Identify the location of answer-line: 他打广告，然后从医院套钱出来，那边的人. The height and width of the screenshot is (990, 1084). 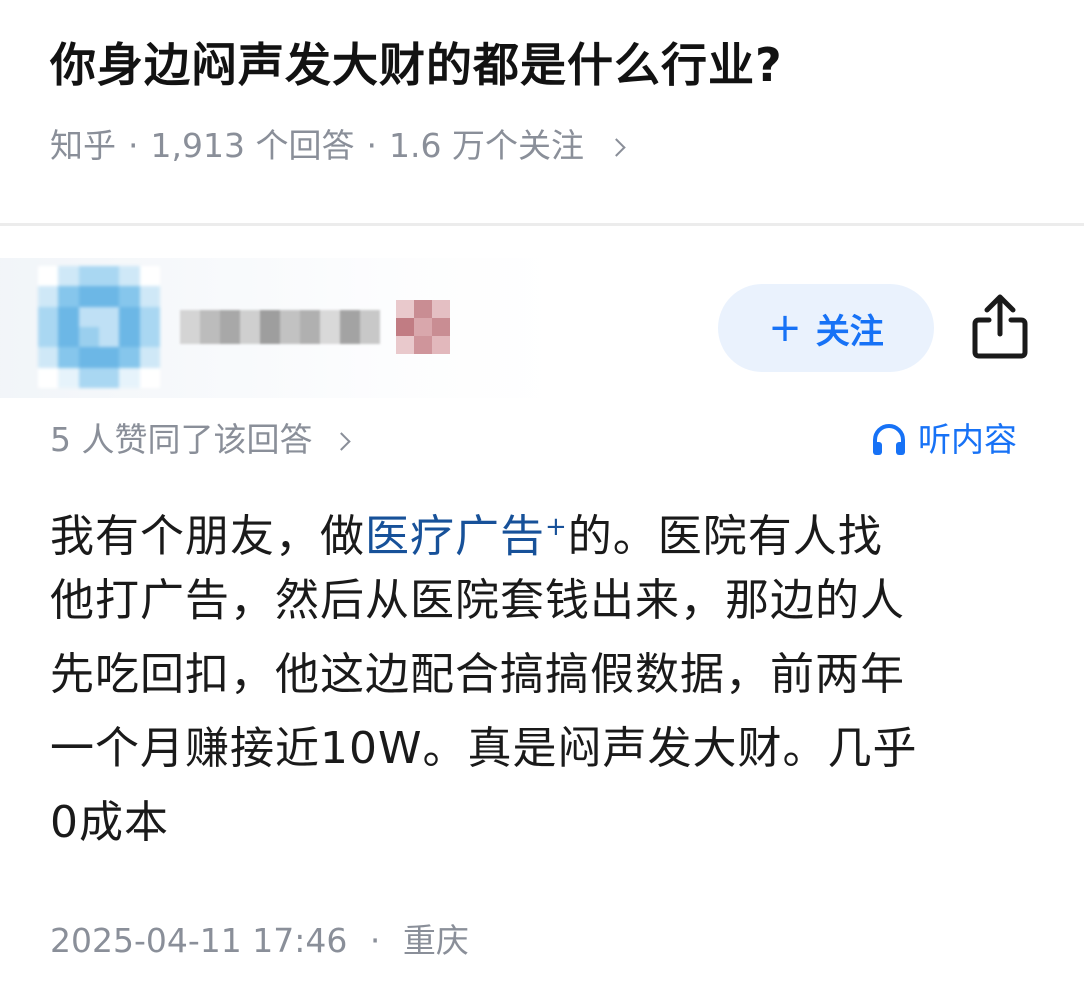
(477, 600).